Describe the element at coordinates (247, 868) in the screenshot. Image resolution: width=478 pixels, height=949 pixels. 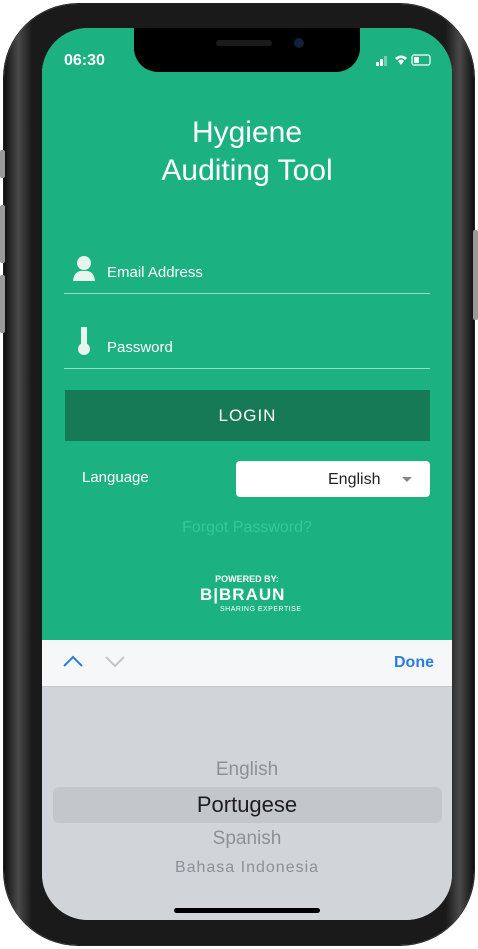
I see `picker-option: Bahasa Indonesia` at that location.